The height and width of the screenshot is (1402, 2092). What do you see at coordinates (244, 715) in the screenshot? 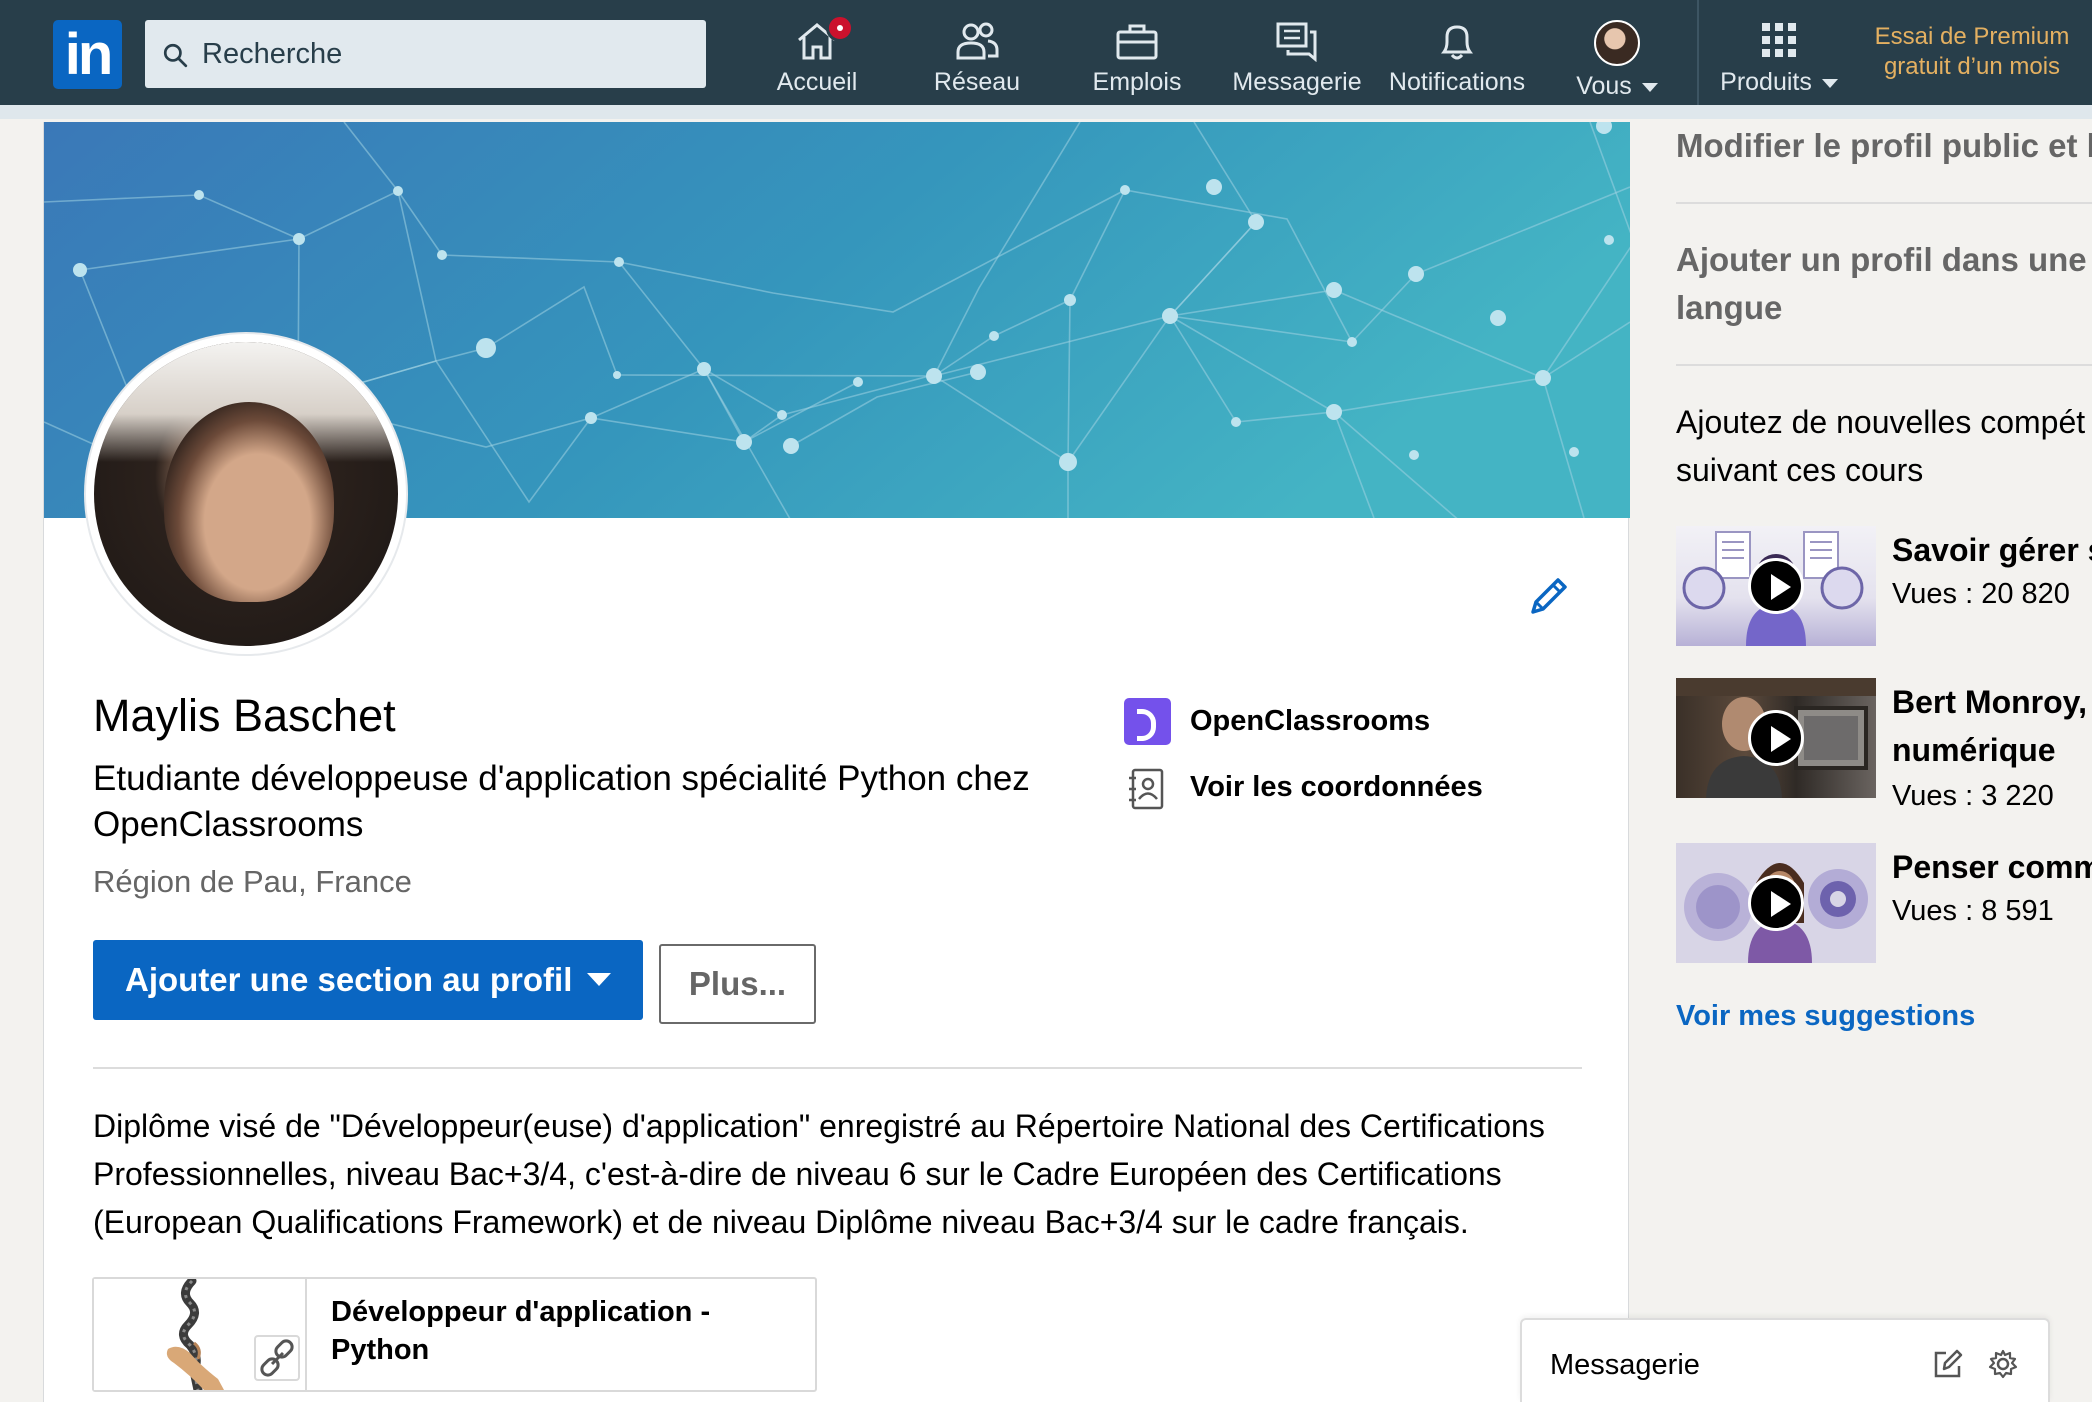
I see `profile-name: Maylis Baschet` at bounding box center [244, 715].